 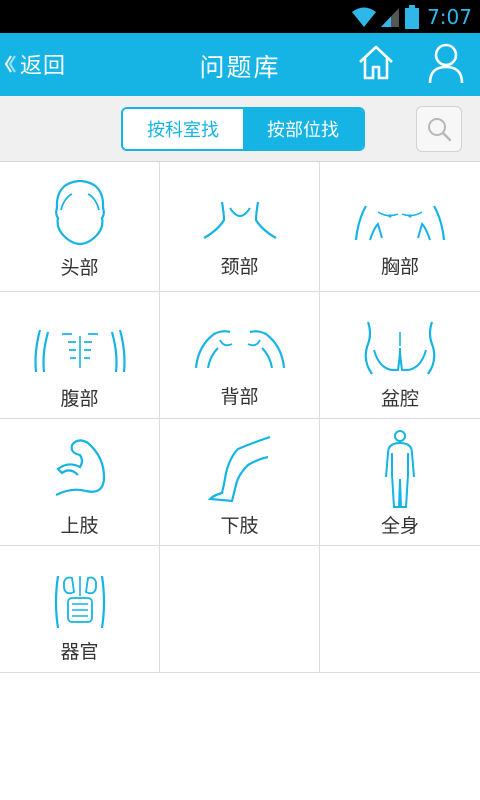 I want to click on body-part-label: 胸部, so click(x=399, y=267).